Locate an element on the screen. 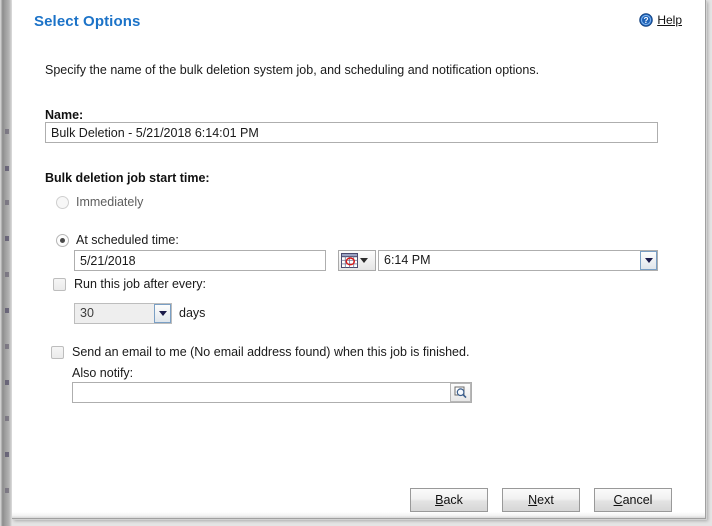 The height and width of the screenshot is (526, 712). cancel-rest: ancel is located at coordinates (637, 500).